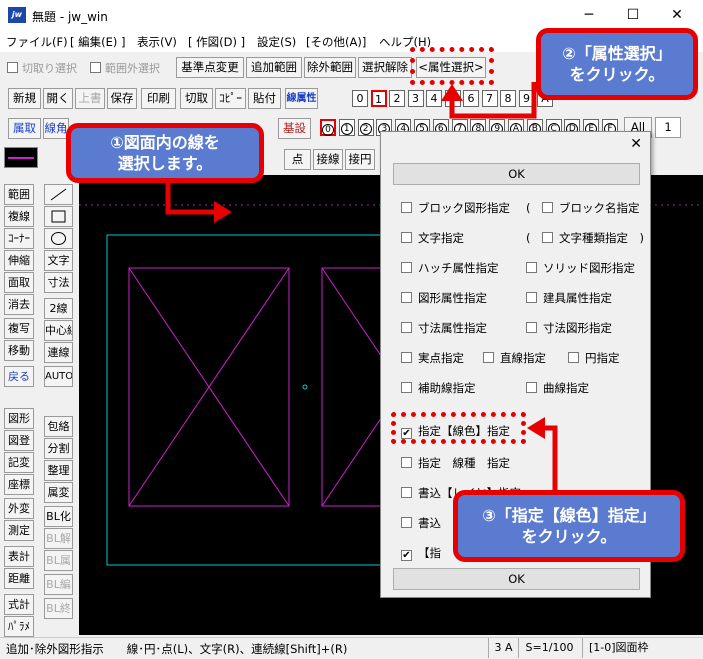 This screenshot has width=703, height=659. Describe the element at coordinates (569, 526) in the screenshot. I see `callout-step-3: ③「指定【線色】指定」 をクリック。` at that location.